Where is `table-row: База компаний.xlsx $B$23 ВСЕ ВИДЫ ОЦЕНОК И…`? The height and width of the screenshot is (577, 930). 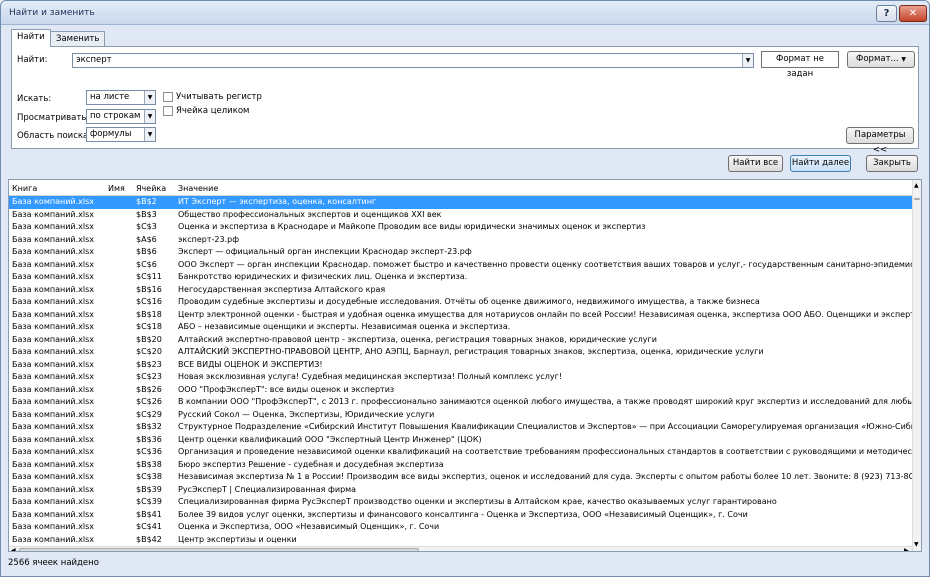 table-row: База компаний.xlsx $B$23 ВСЕ ВИДЫ ОЦЕНОК И… is located at coordinates (460, 365).